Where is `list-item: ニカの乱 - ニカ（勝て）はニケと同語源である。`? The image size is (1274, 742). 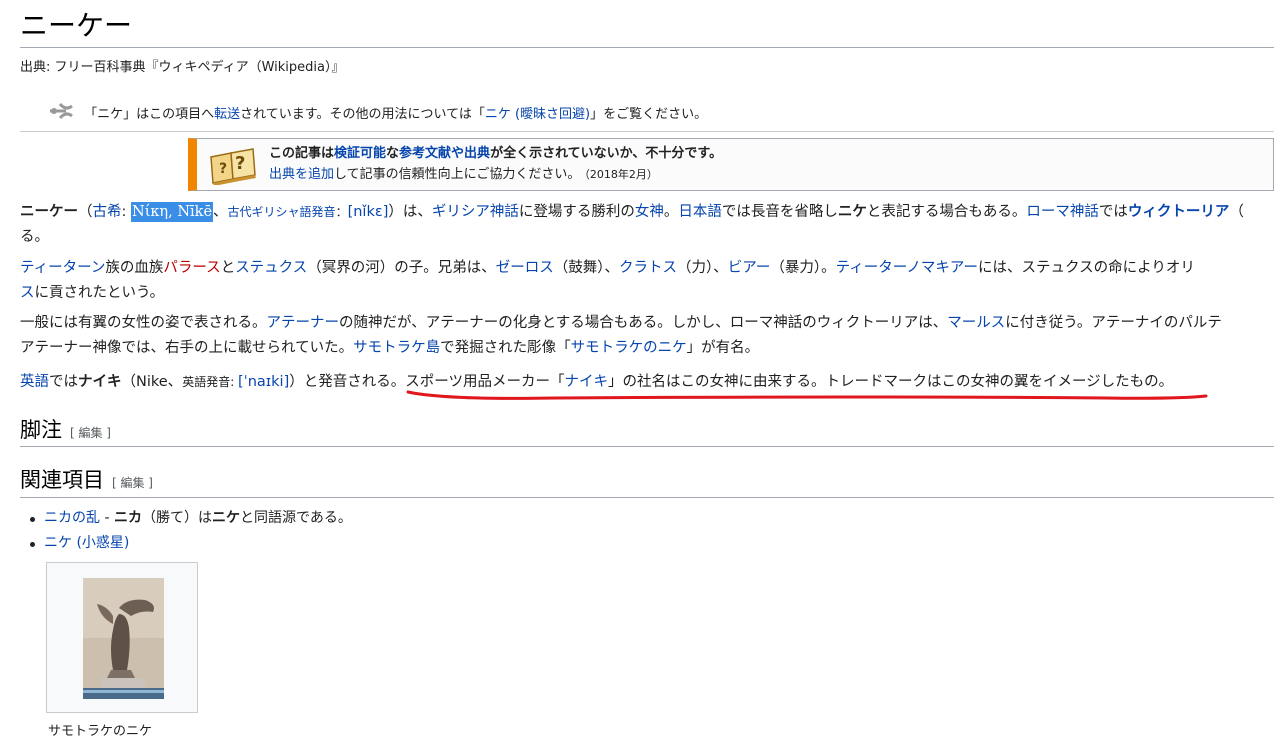
list-item: ニカの乱 - ニカ（勝て）はニケと同語源である。 is located at coordinates (190, 518).